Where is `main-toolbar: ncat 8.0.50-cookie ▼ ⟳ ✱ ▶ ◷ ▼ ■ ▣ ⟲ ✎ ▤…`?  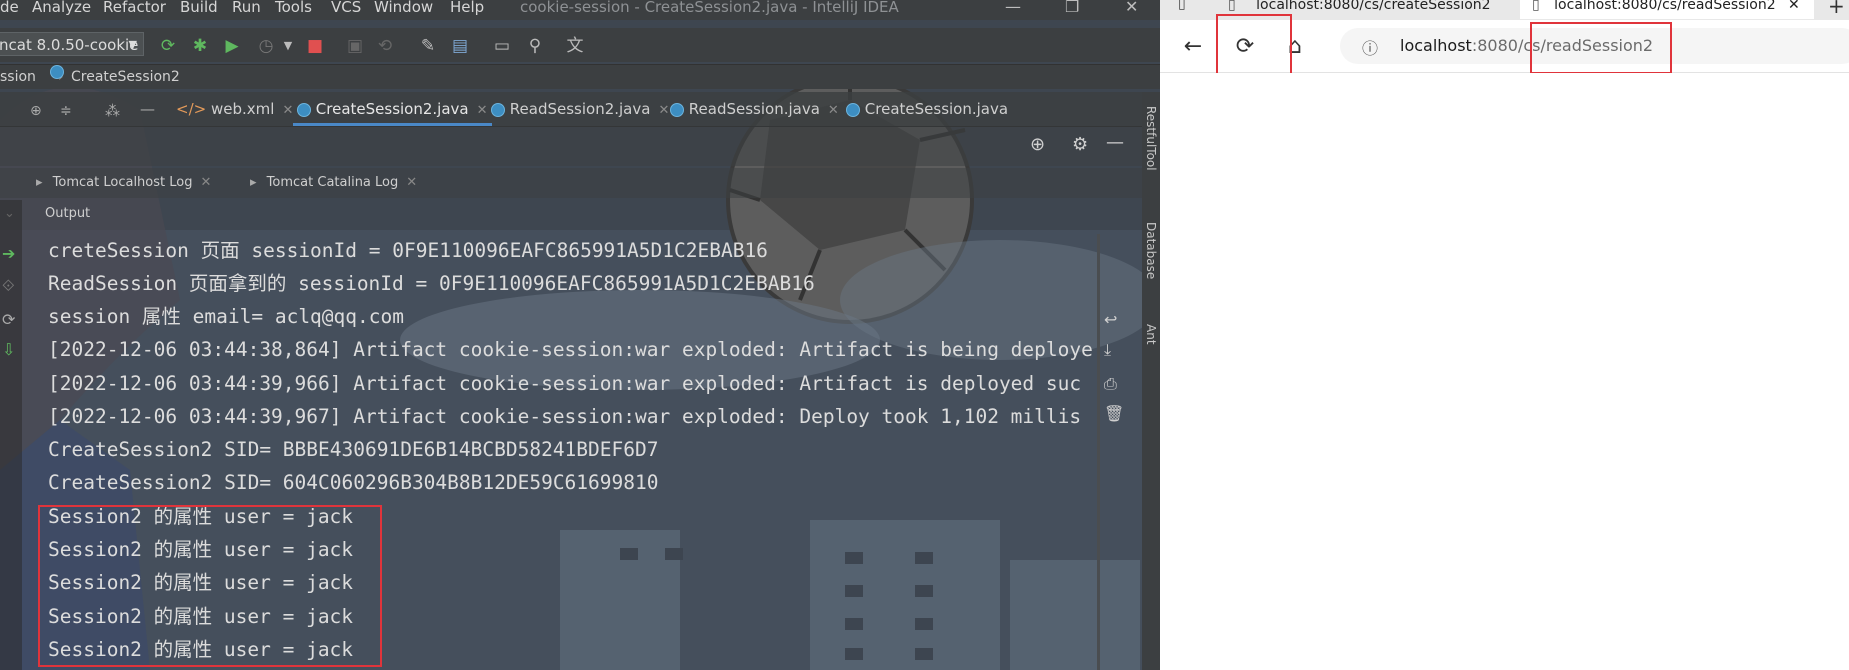
main-toolbar: ncat 8.0.50-cookie ▼ ⟳ ✱ ▶ ◷ ▼ ■ ▣ ⟲ ✎ ▤… is located at coordinates (580, 45).